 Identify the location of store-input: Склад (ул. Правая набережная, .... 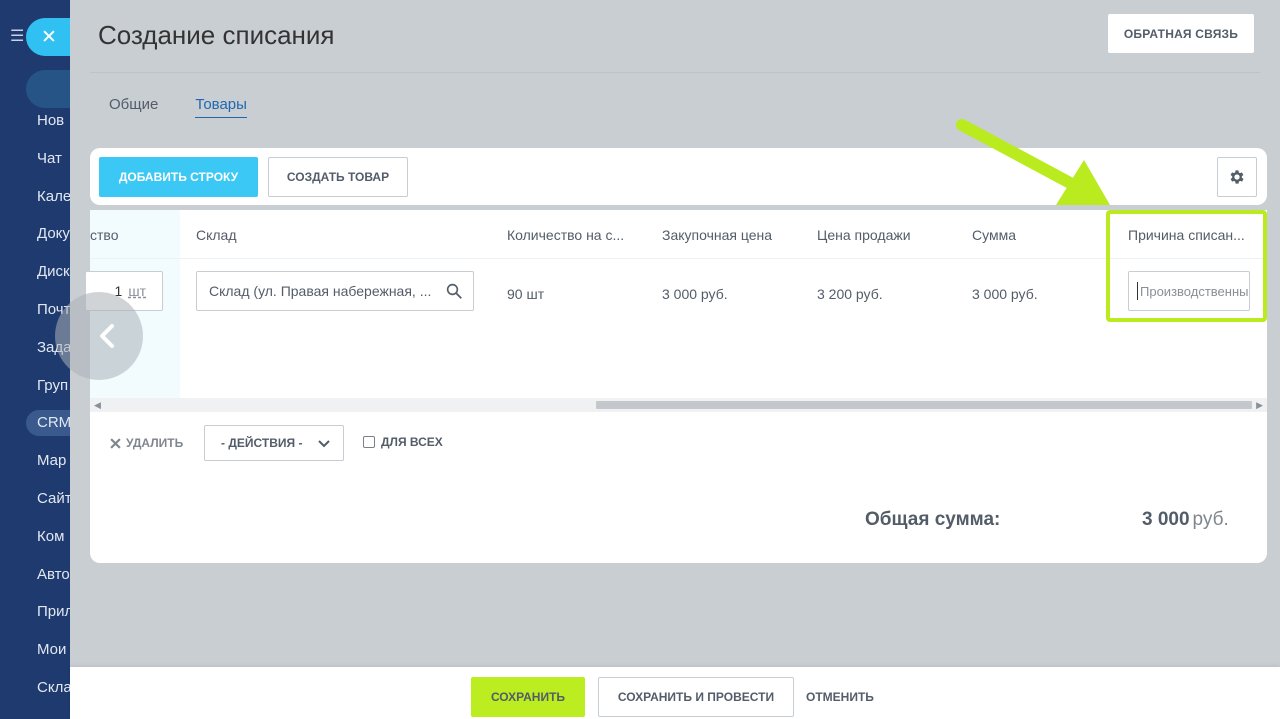
(335, 291).